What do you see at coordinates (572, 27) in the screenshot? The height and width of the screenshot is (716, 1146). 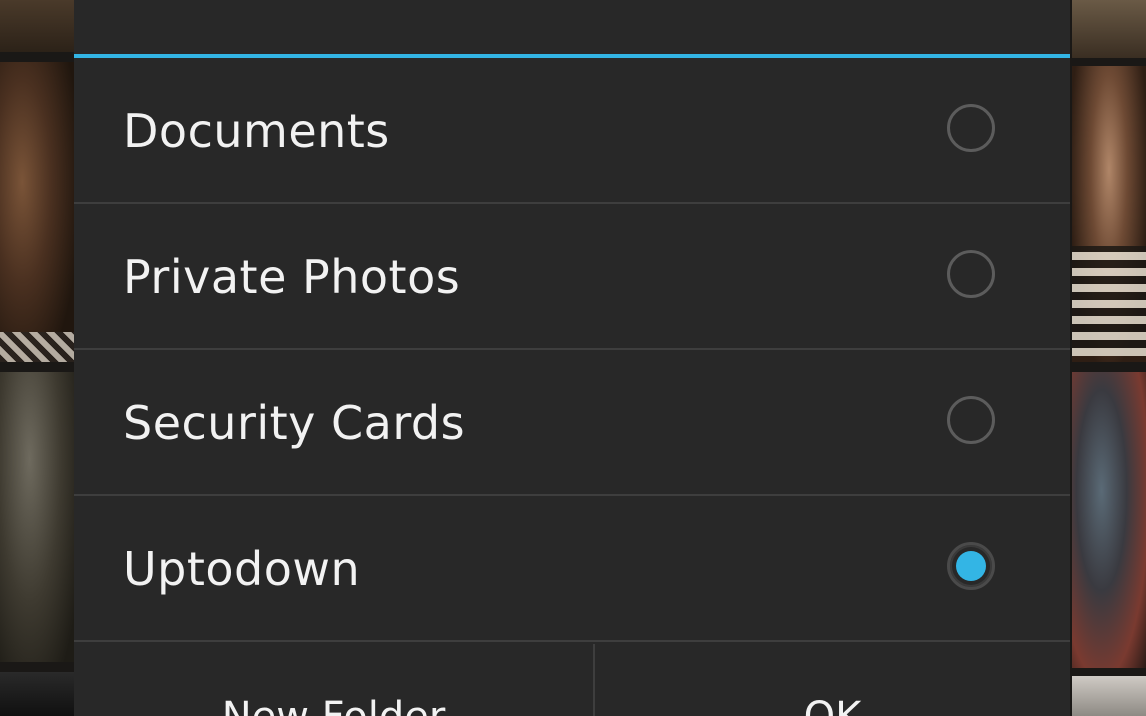 I see `dialog-title-area` at bounding box center [572, 27].